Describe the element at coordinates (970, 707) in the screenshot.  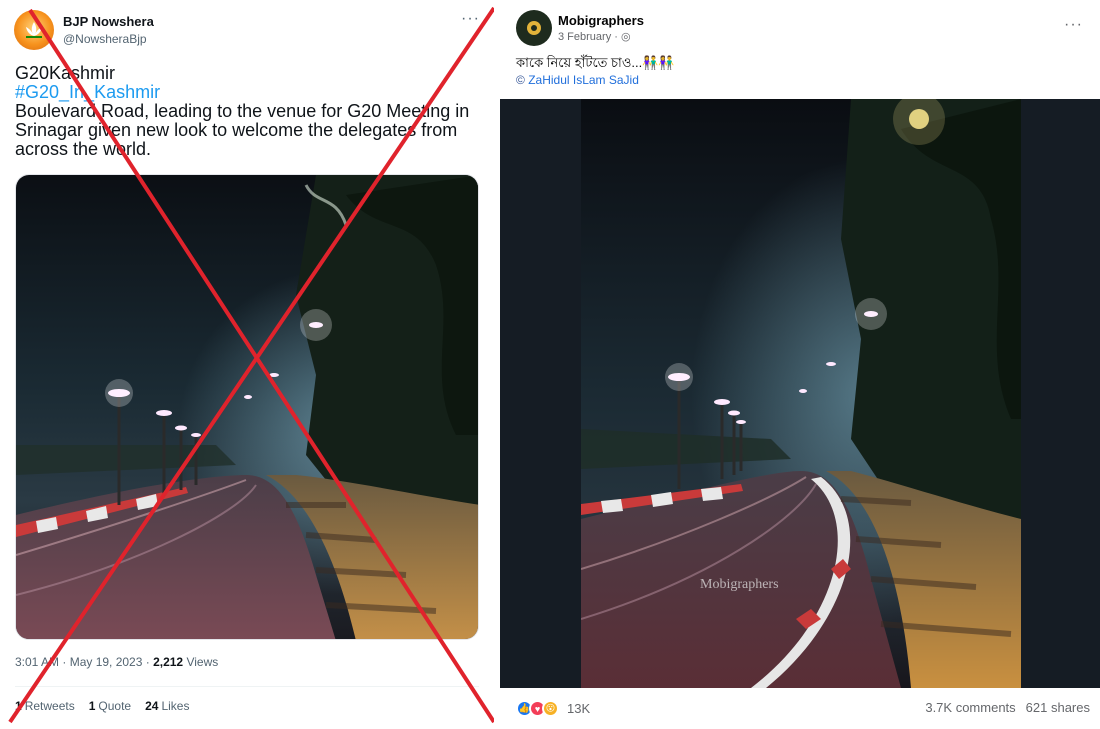
I see `comments-count: 3.7K comments` at that location.